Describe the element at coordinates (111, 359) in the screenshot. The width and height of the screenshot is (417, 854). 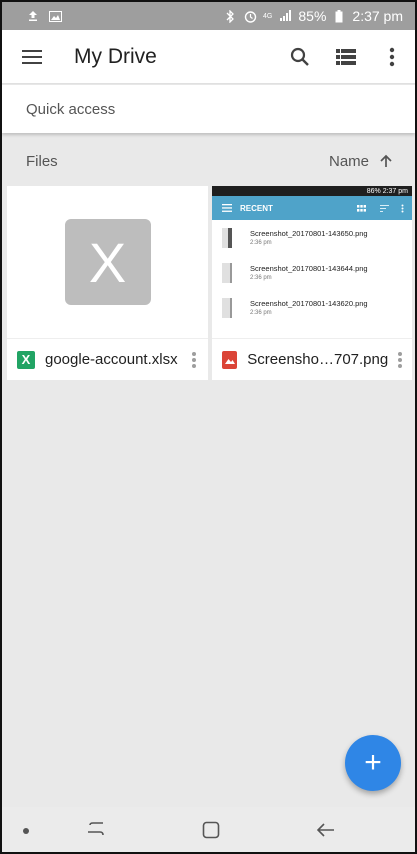
I see `file-name: google-account.xlsx` at that location.